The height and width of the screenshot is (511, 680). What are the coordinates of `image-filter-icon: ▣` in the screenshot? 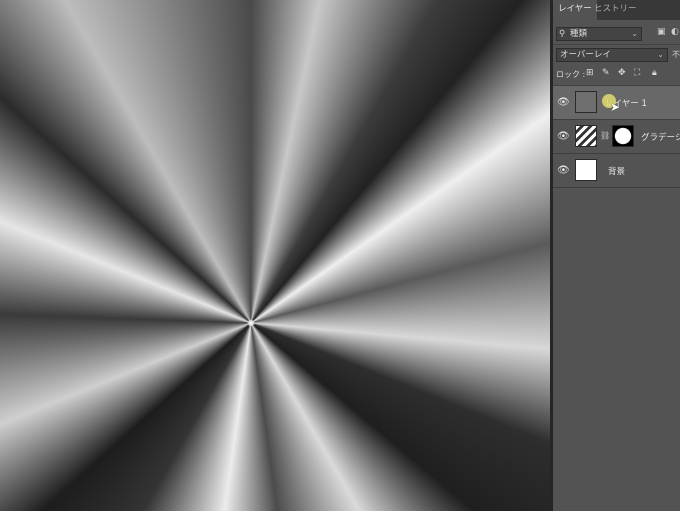 It's located at (661, 32).